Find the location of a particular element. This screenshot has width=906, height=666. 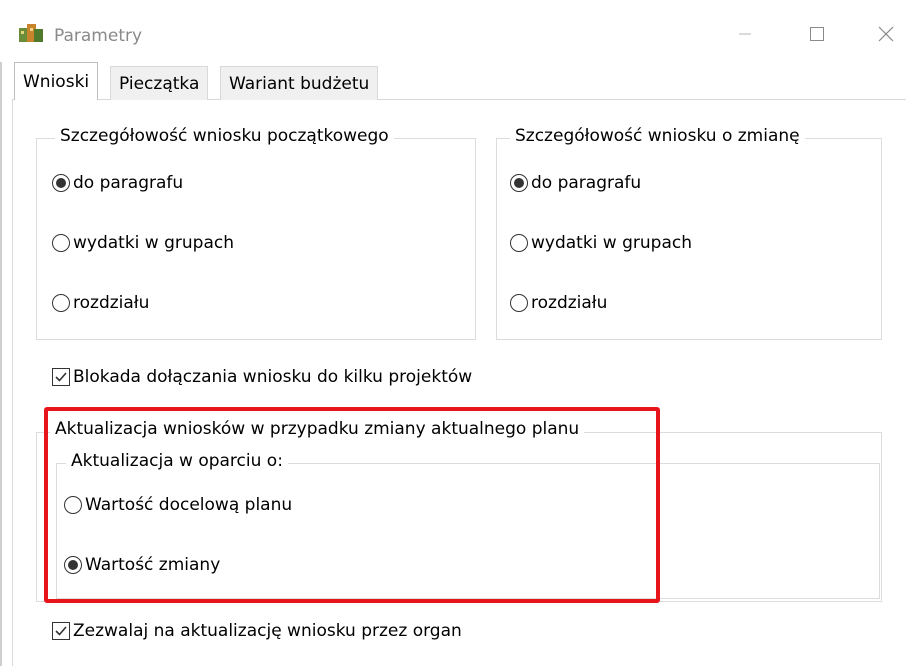

change-option-chapter: rozdziału is located at coordinates (558, 303).